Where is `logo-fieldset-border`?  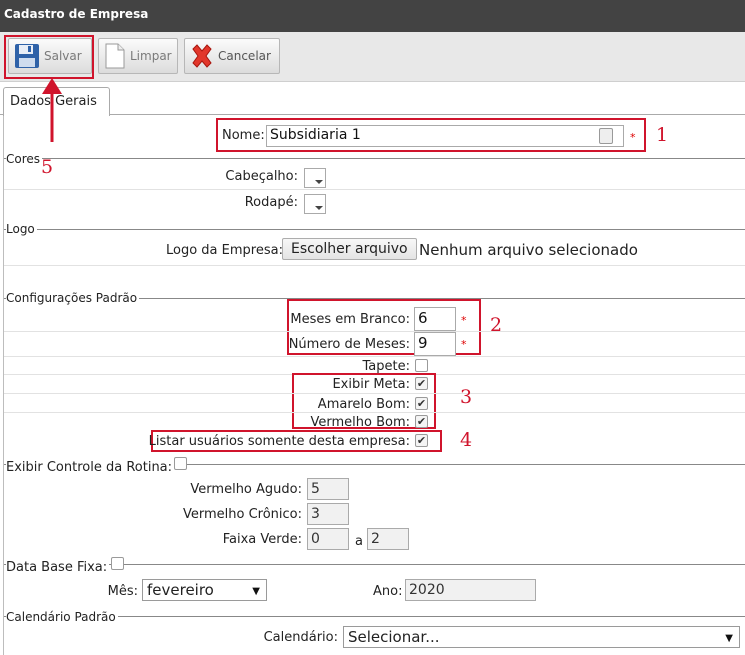
logo-fieldset-border is located at coordinates (374, 229).